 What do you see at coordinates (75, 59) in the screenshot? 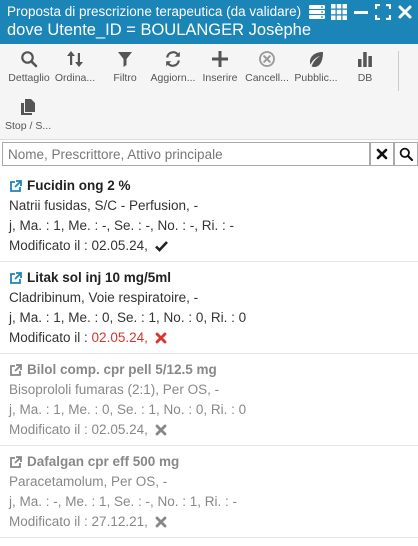
I see `sort-icon` at bounding box center [75, 59].